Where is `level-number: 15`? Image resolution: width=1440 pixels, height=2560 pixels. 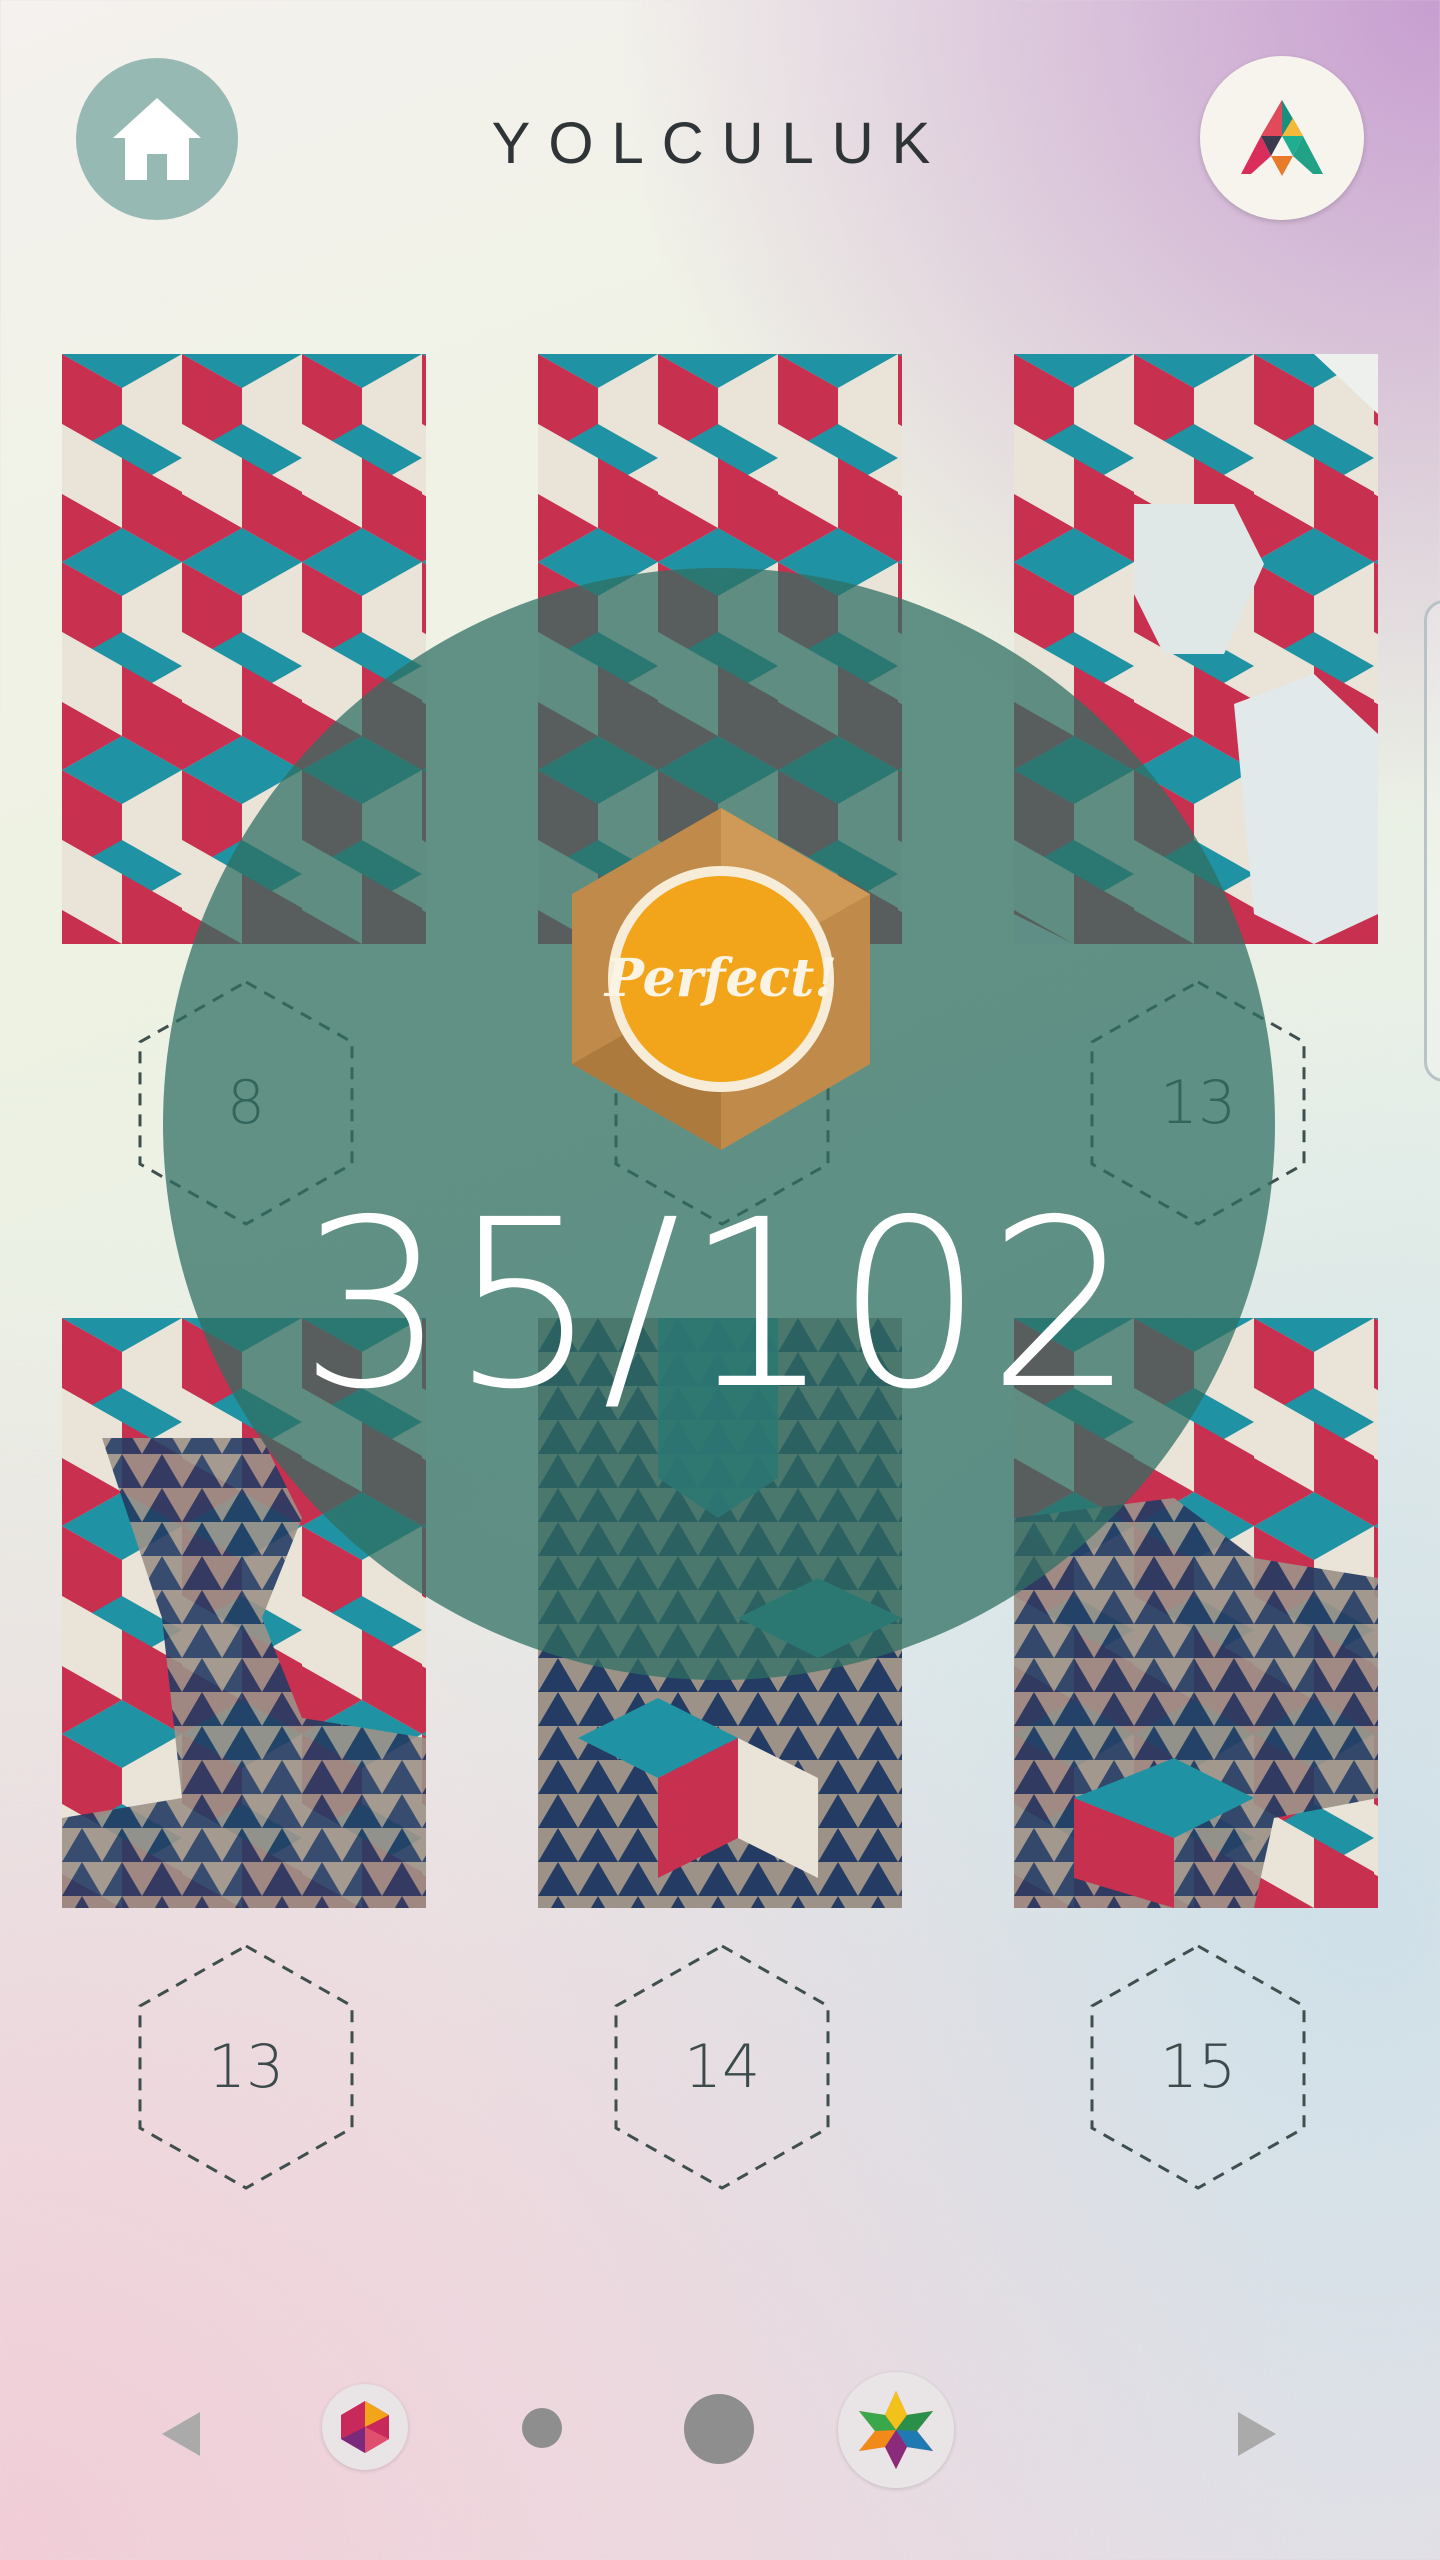 level-number: 15 is located at coordinates (1198, 2067).